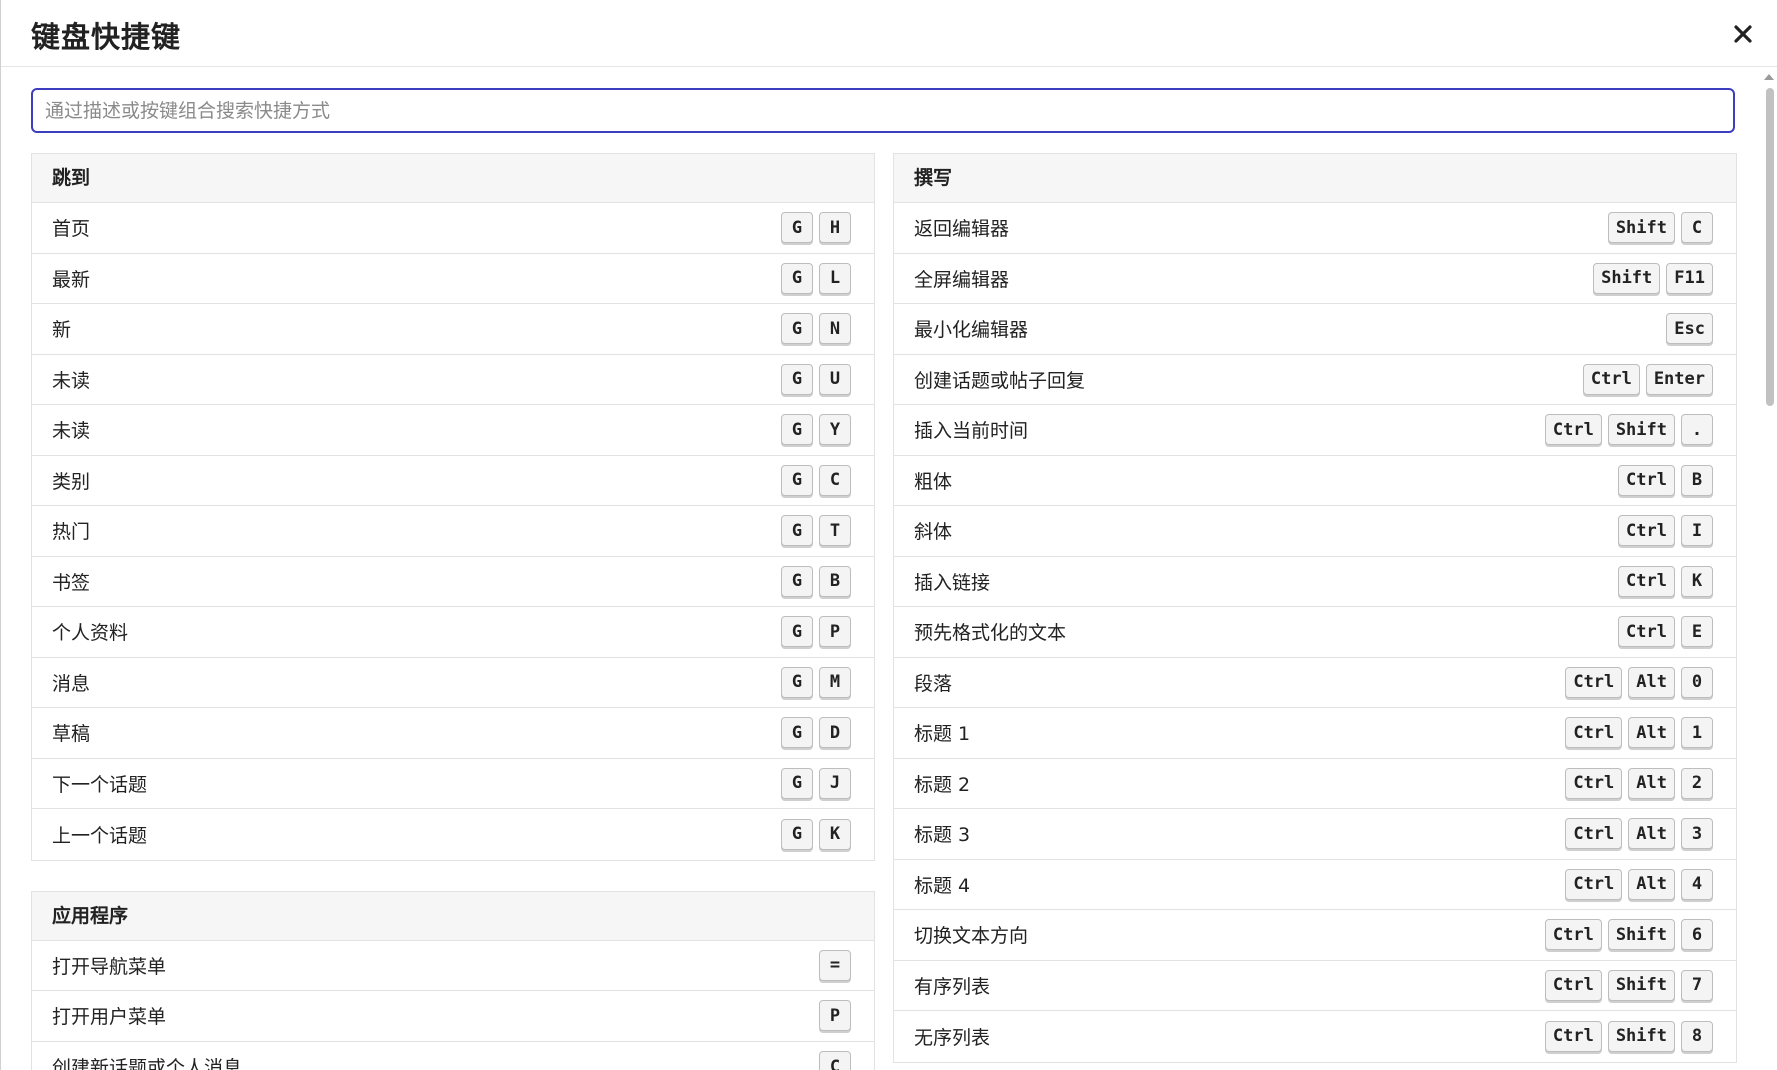  Describe the element at coordinates (1660, 228) in the screenshot. I see `key-combination: Shift C` at that location.